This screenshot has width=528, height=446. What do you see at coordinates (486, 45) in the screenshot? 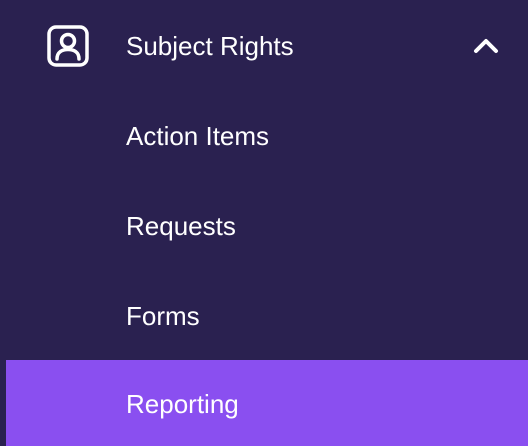
I see `chevron-up-icon` at bounding box center [486, 45].